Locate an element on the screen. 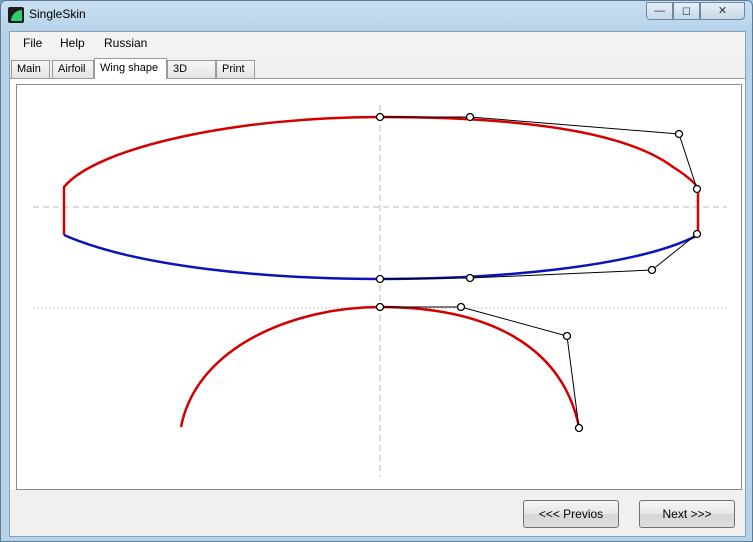 The width and height of the screenshot is (753, 542). menu-bar: File Help Russian is located at coordinates (377, 43).